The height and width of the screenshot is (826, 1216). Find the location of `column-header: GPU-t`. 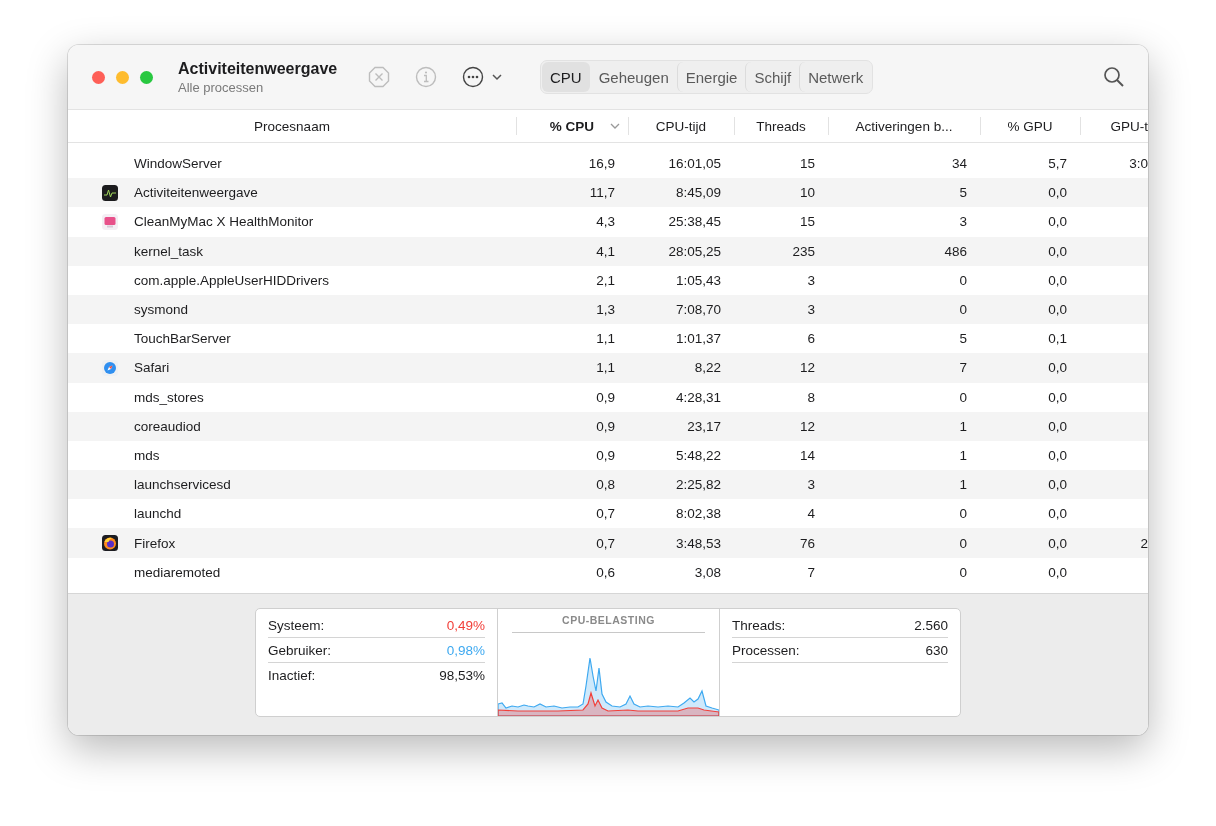

column-header: GPU-t is located at coordinates (1114, 126).